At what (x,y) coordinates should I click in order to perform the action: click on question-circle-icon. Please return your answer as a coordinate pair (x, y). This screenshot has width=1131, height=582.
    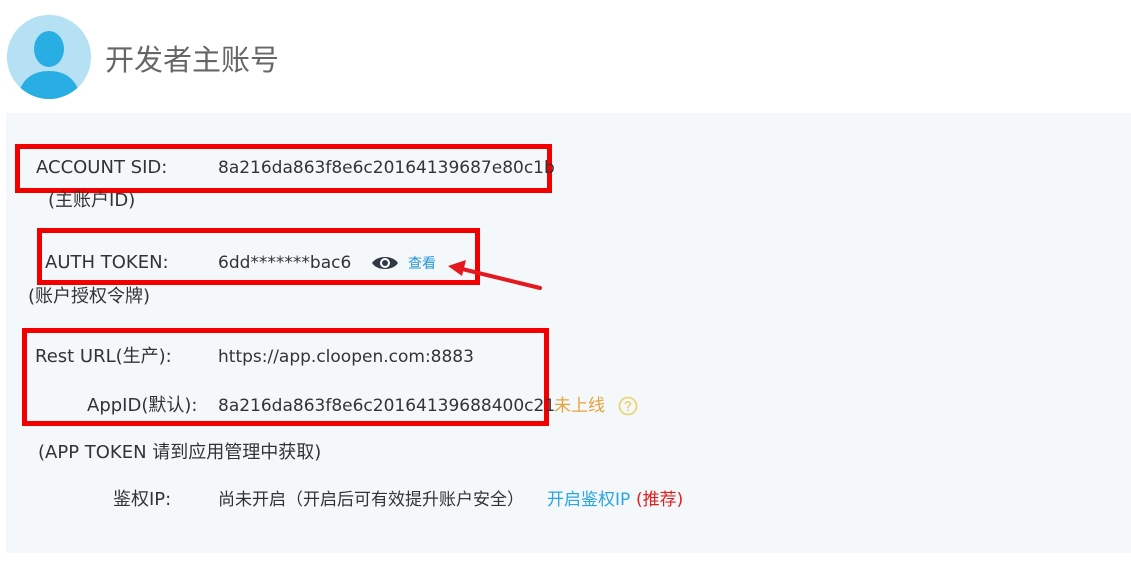
    Looking at the image, I should click on (628, 406).